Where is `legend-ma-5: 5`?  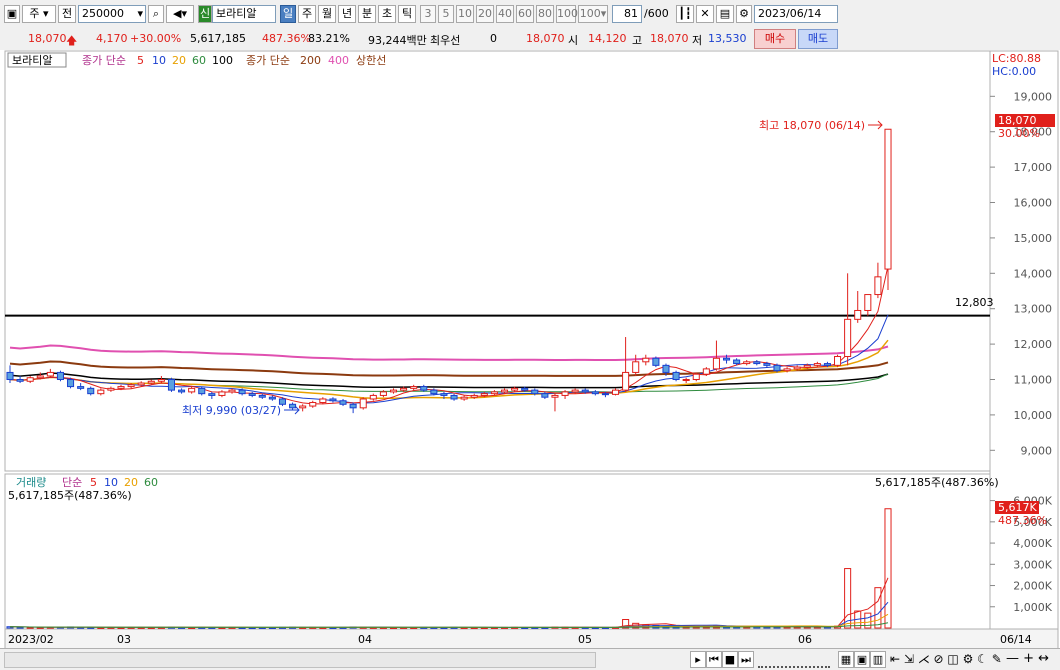 legend-ma-5: 5 is located at coordinates (140, 60).